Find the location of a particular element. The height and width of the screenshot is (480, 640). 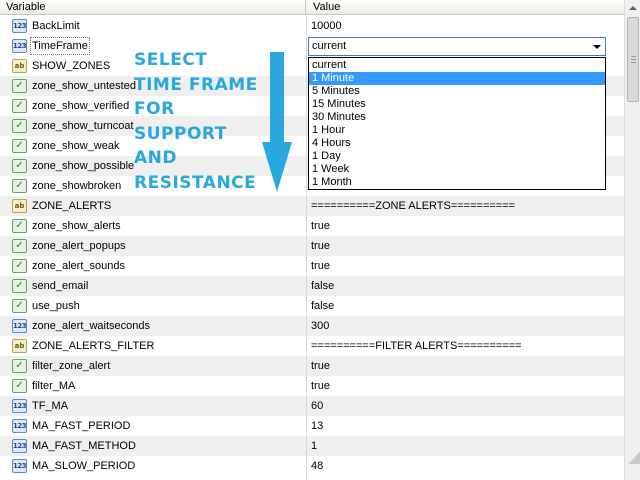

variable-name: filter_MA is located at coordinates (54, 386).